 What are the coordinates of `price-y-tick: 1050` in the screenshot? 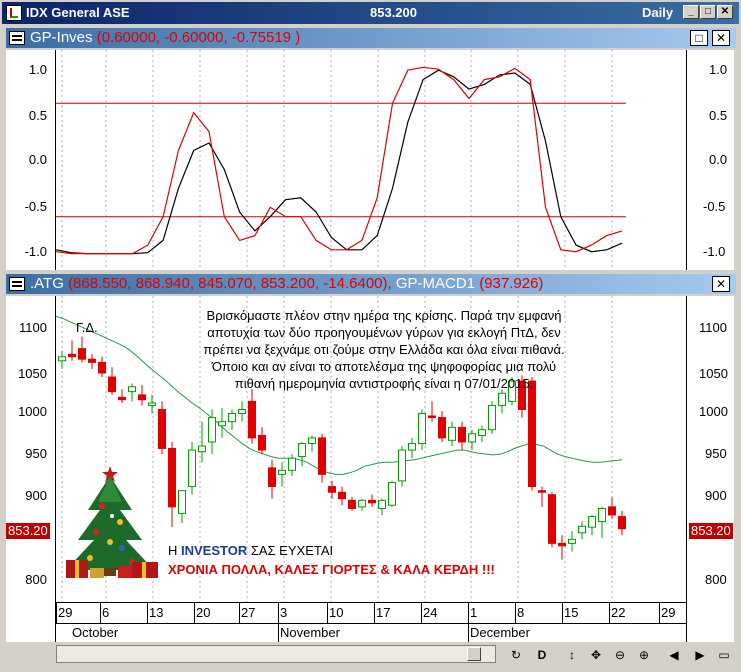 It's located at (713, 373).